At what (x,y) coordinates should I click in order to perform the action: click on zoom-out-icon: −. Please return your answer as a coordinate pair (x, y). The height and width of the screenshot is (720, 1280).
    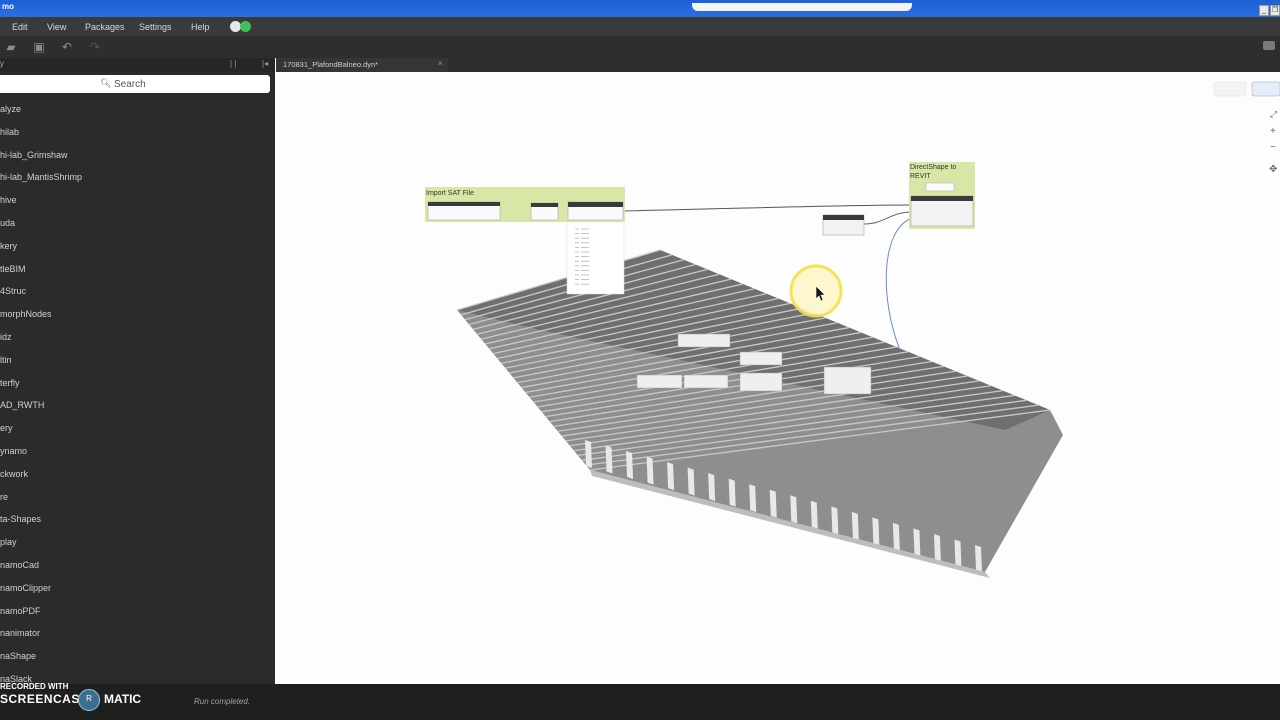
    Looking at the image, I should click on (1273, 147).